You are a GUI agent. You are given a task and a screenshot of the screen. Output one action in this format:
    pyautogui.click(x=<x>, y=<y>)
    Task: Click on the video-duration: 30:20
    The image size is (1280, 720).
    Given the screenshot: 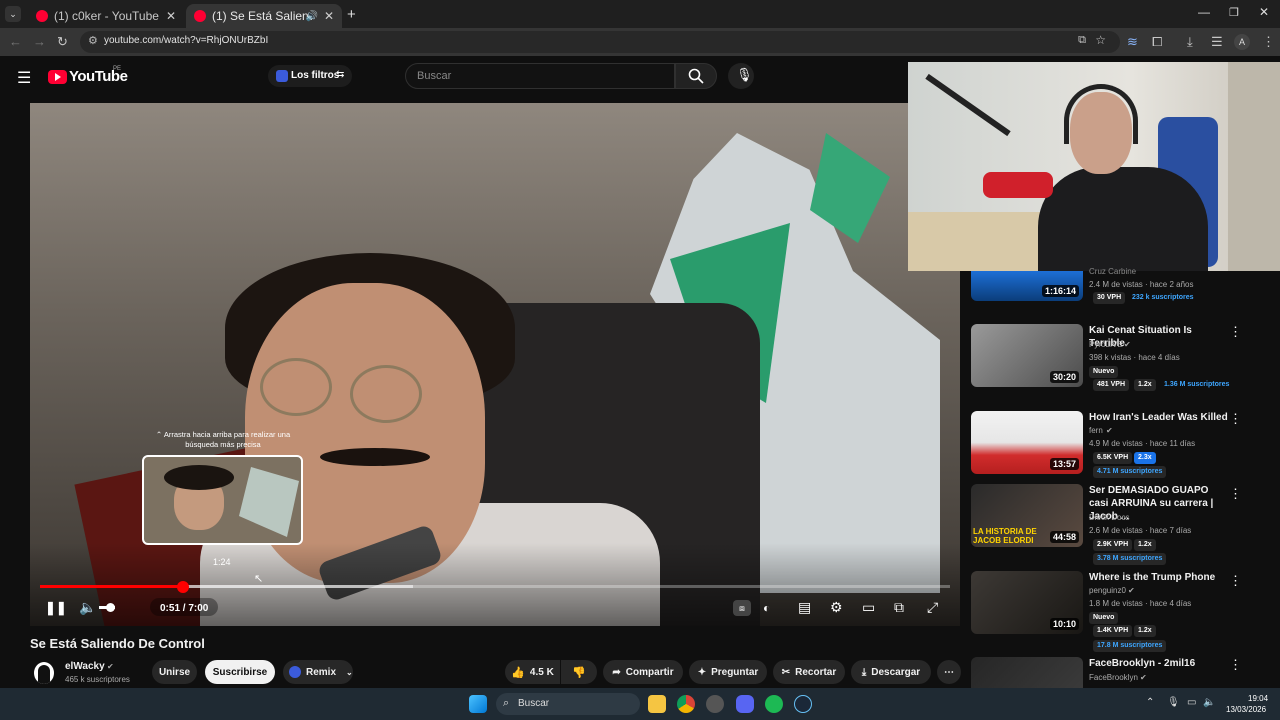 What is the action you would take?
    pyautogui.click(x=1064, y=377)
    